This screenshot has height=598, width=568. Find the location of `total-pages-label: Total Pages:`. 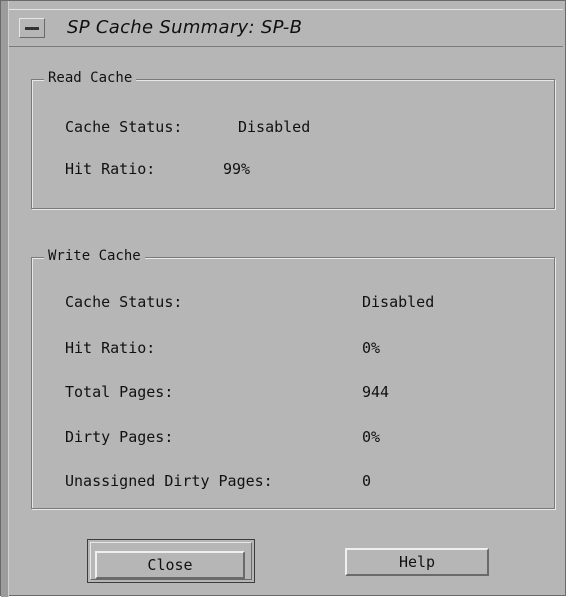

total-pages-label: Total Pages: is located at coordinates (119, 392).